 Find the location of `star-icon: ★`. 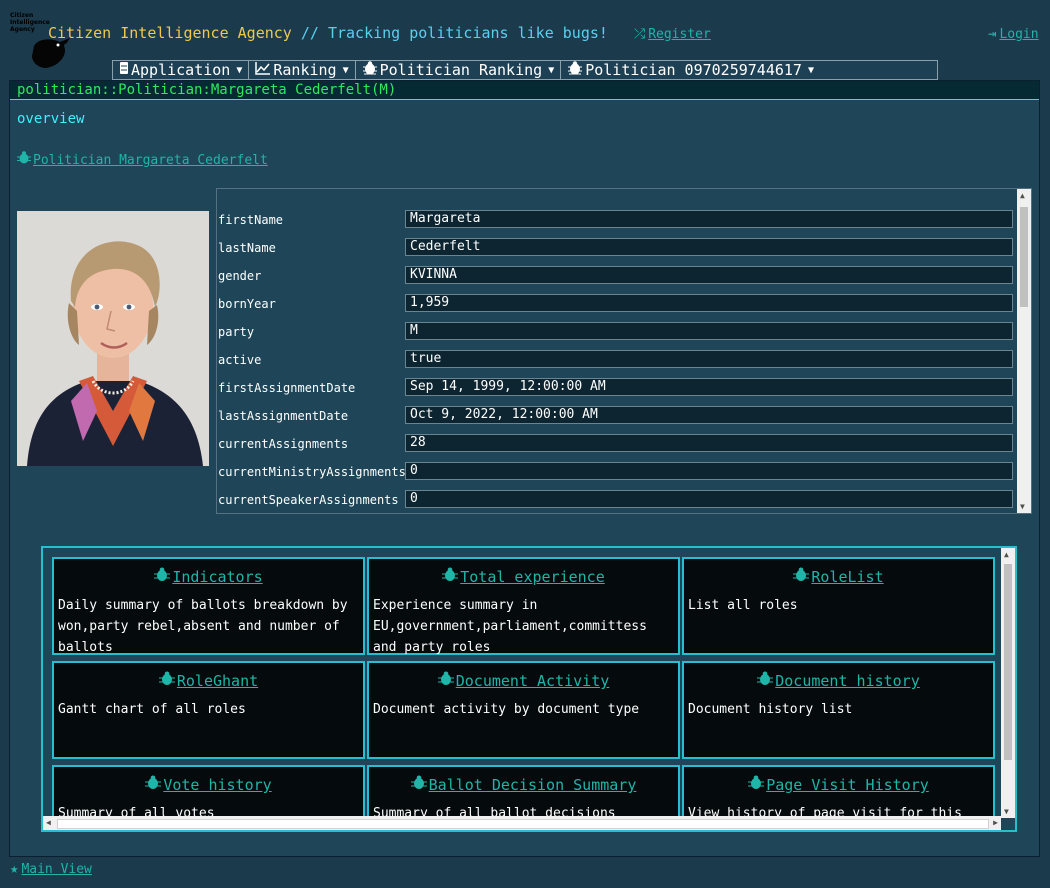

star-icon: ★ is located at coordinates (14, 869).